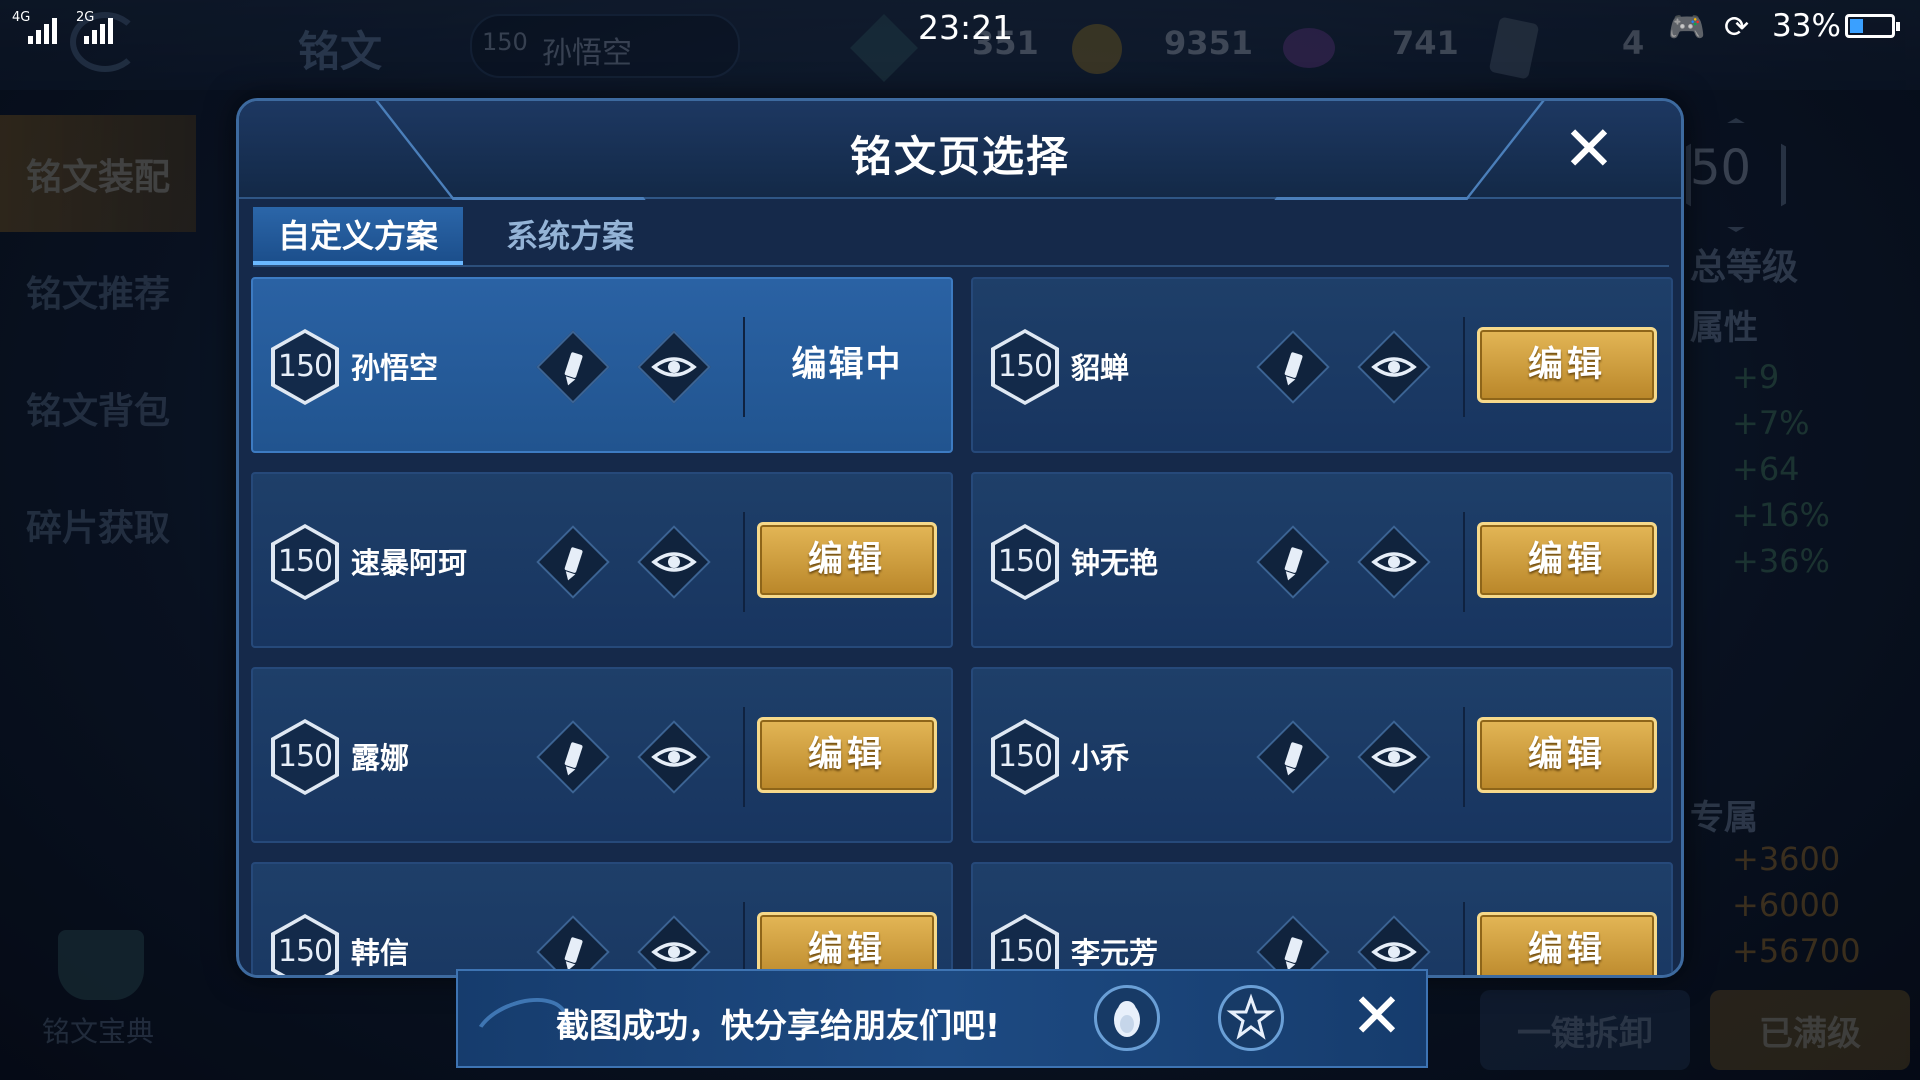 This screenshot has width=1920, height=1080. What do you see at coordinates (1872, 26) in the screenshot?
I see `battery-icon` at bounding box center [1872, 26].